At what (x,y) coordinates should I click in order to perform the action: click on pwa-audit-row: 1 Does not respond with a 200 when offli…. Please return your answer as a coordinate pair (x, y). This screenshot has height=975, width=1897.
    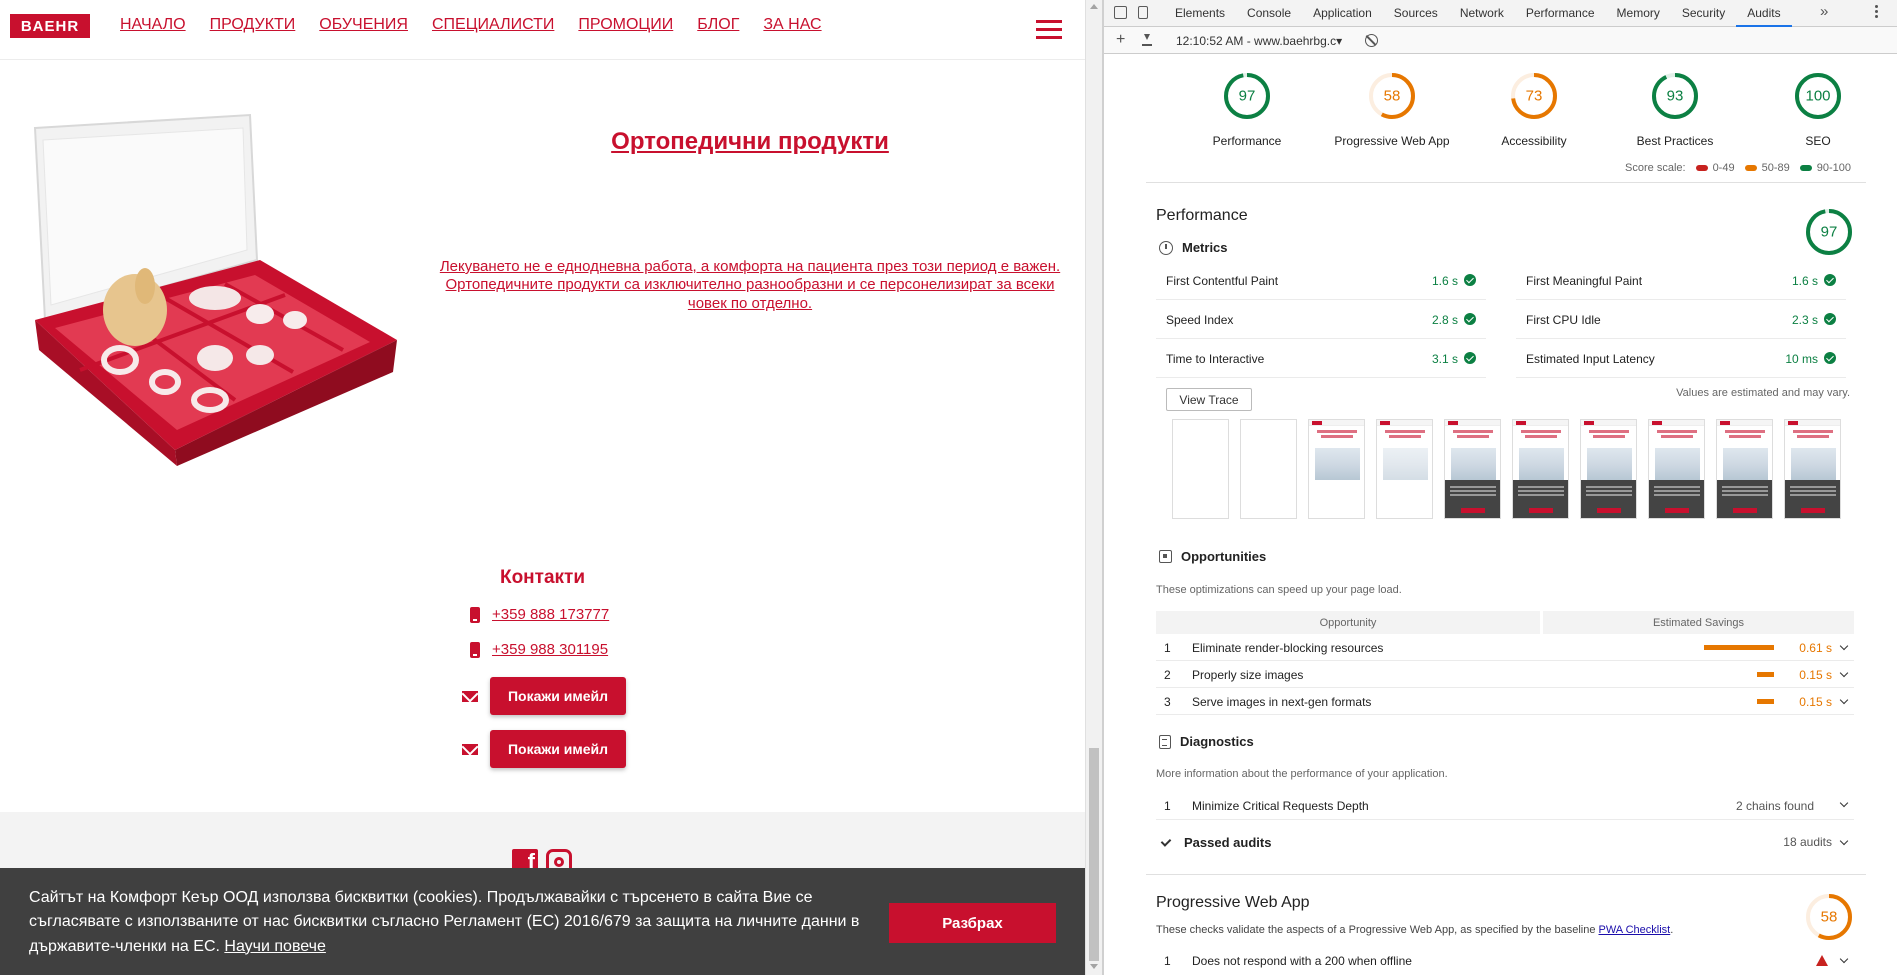
    Looking at the image, I should click on (1505, 962).